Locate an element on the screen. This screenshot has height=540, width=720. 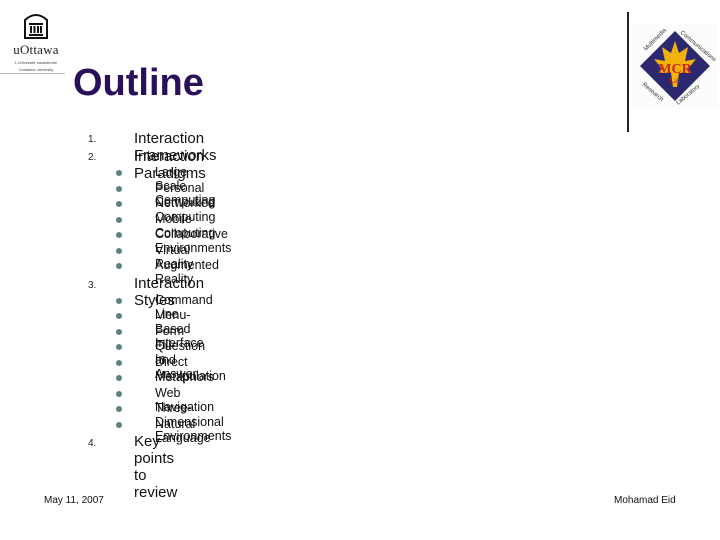
footer-date: May 11, 2007 is located at coordinates (74, 500).